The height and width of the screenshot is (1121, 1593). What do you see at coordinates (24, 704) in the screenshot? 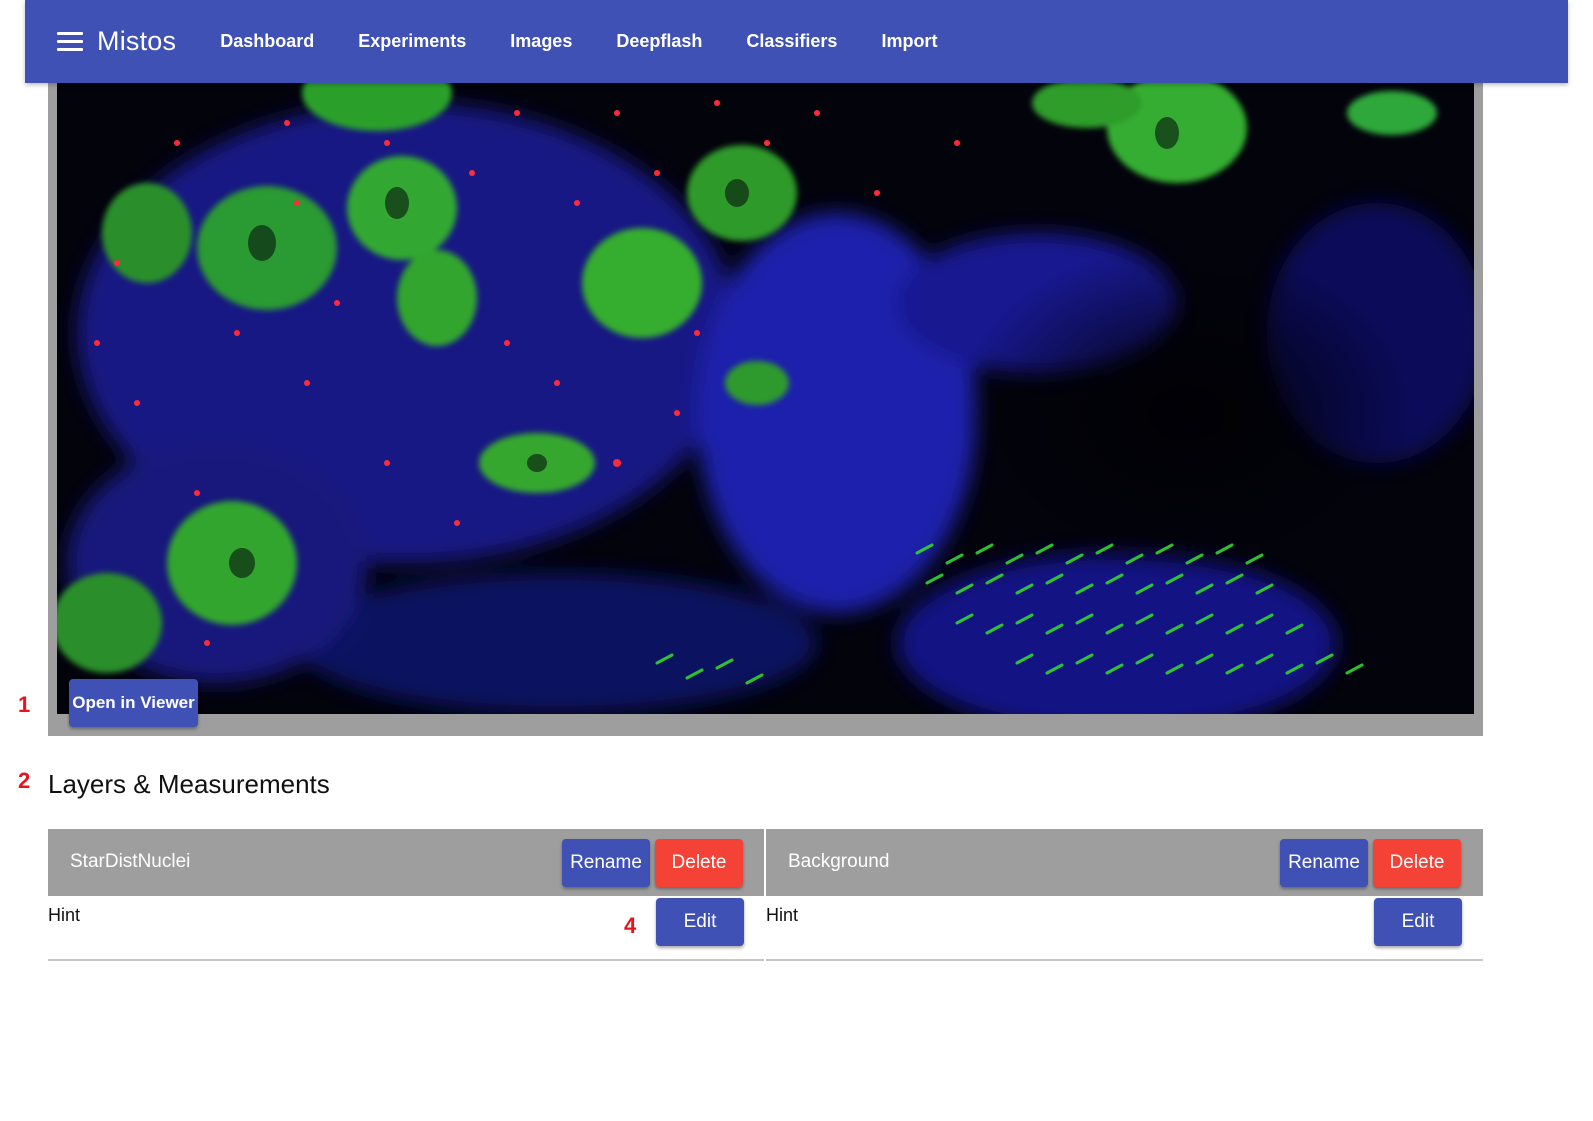
I see `annotation-marker-1: 1` at bounding box center [24, 704].